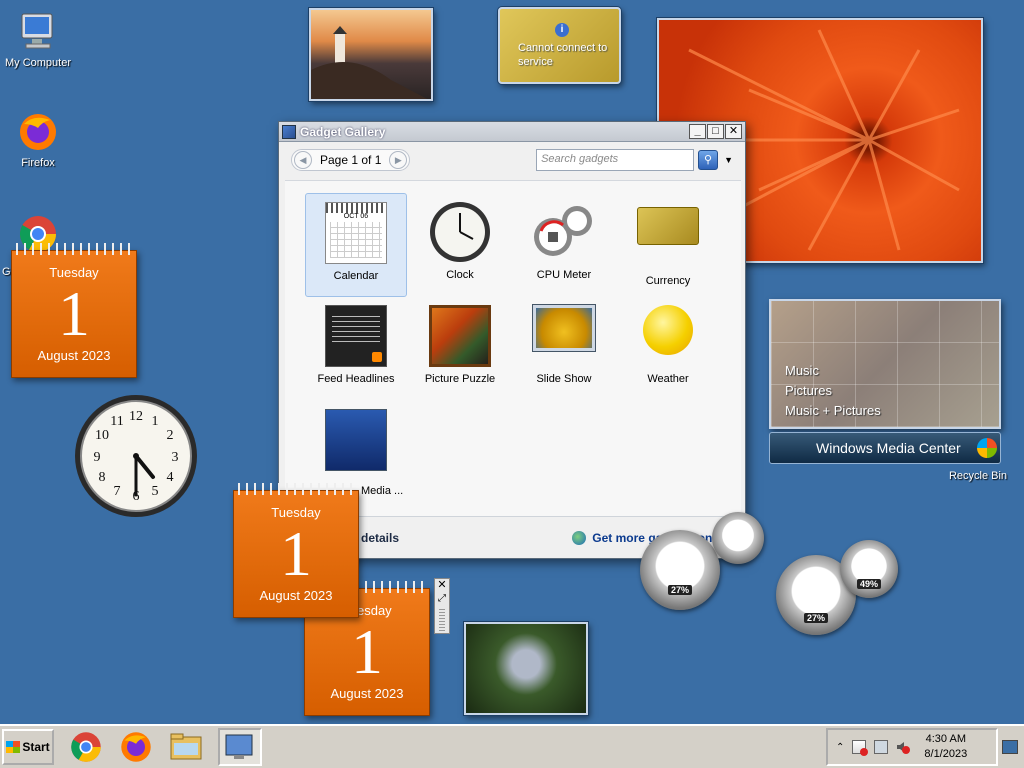 Image resolution: width=1024 pixels, height=768 pixels. Describe the element at coordinates (116, 421) in the screenshot. I see `clock-number: 11` at that location.